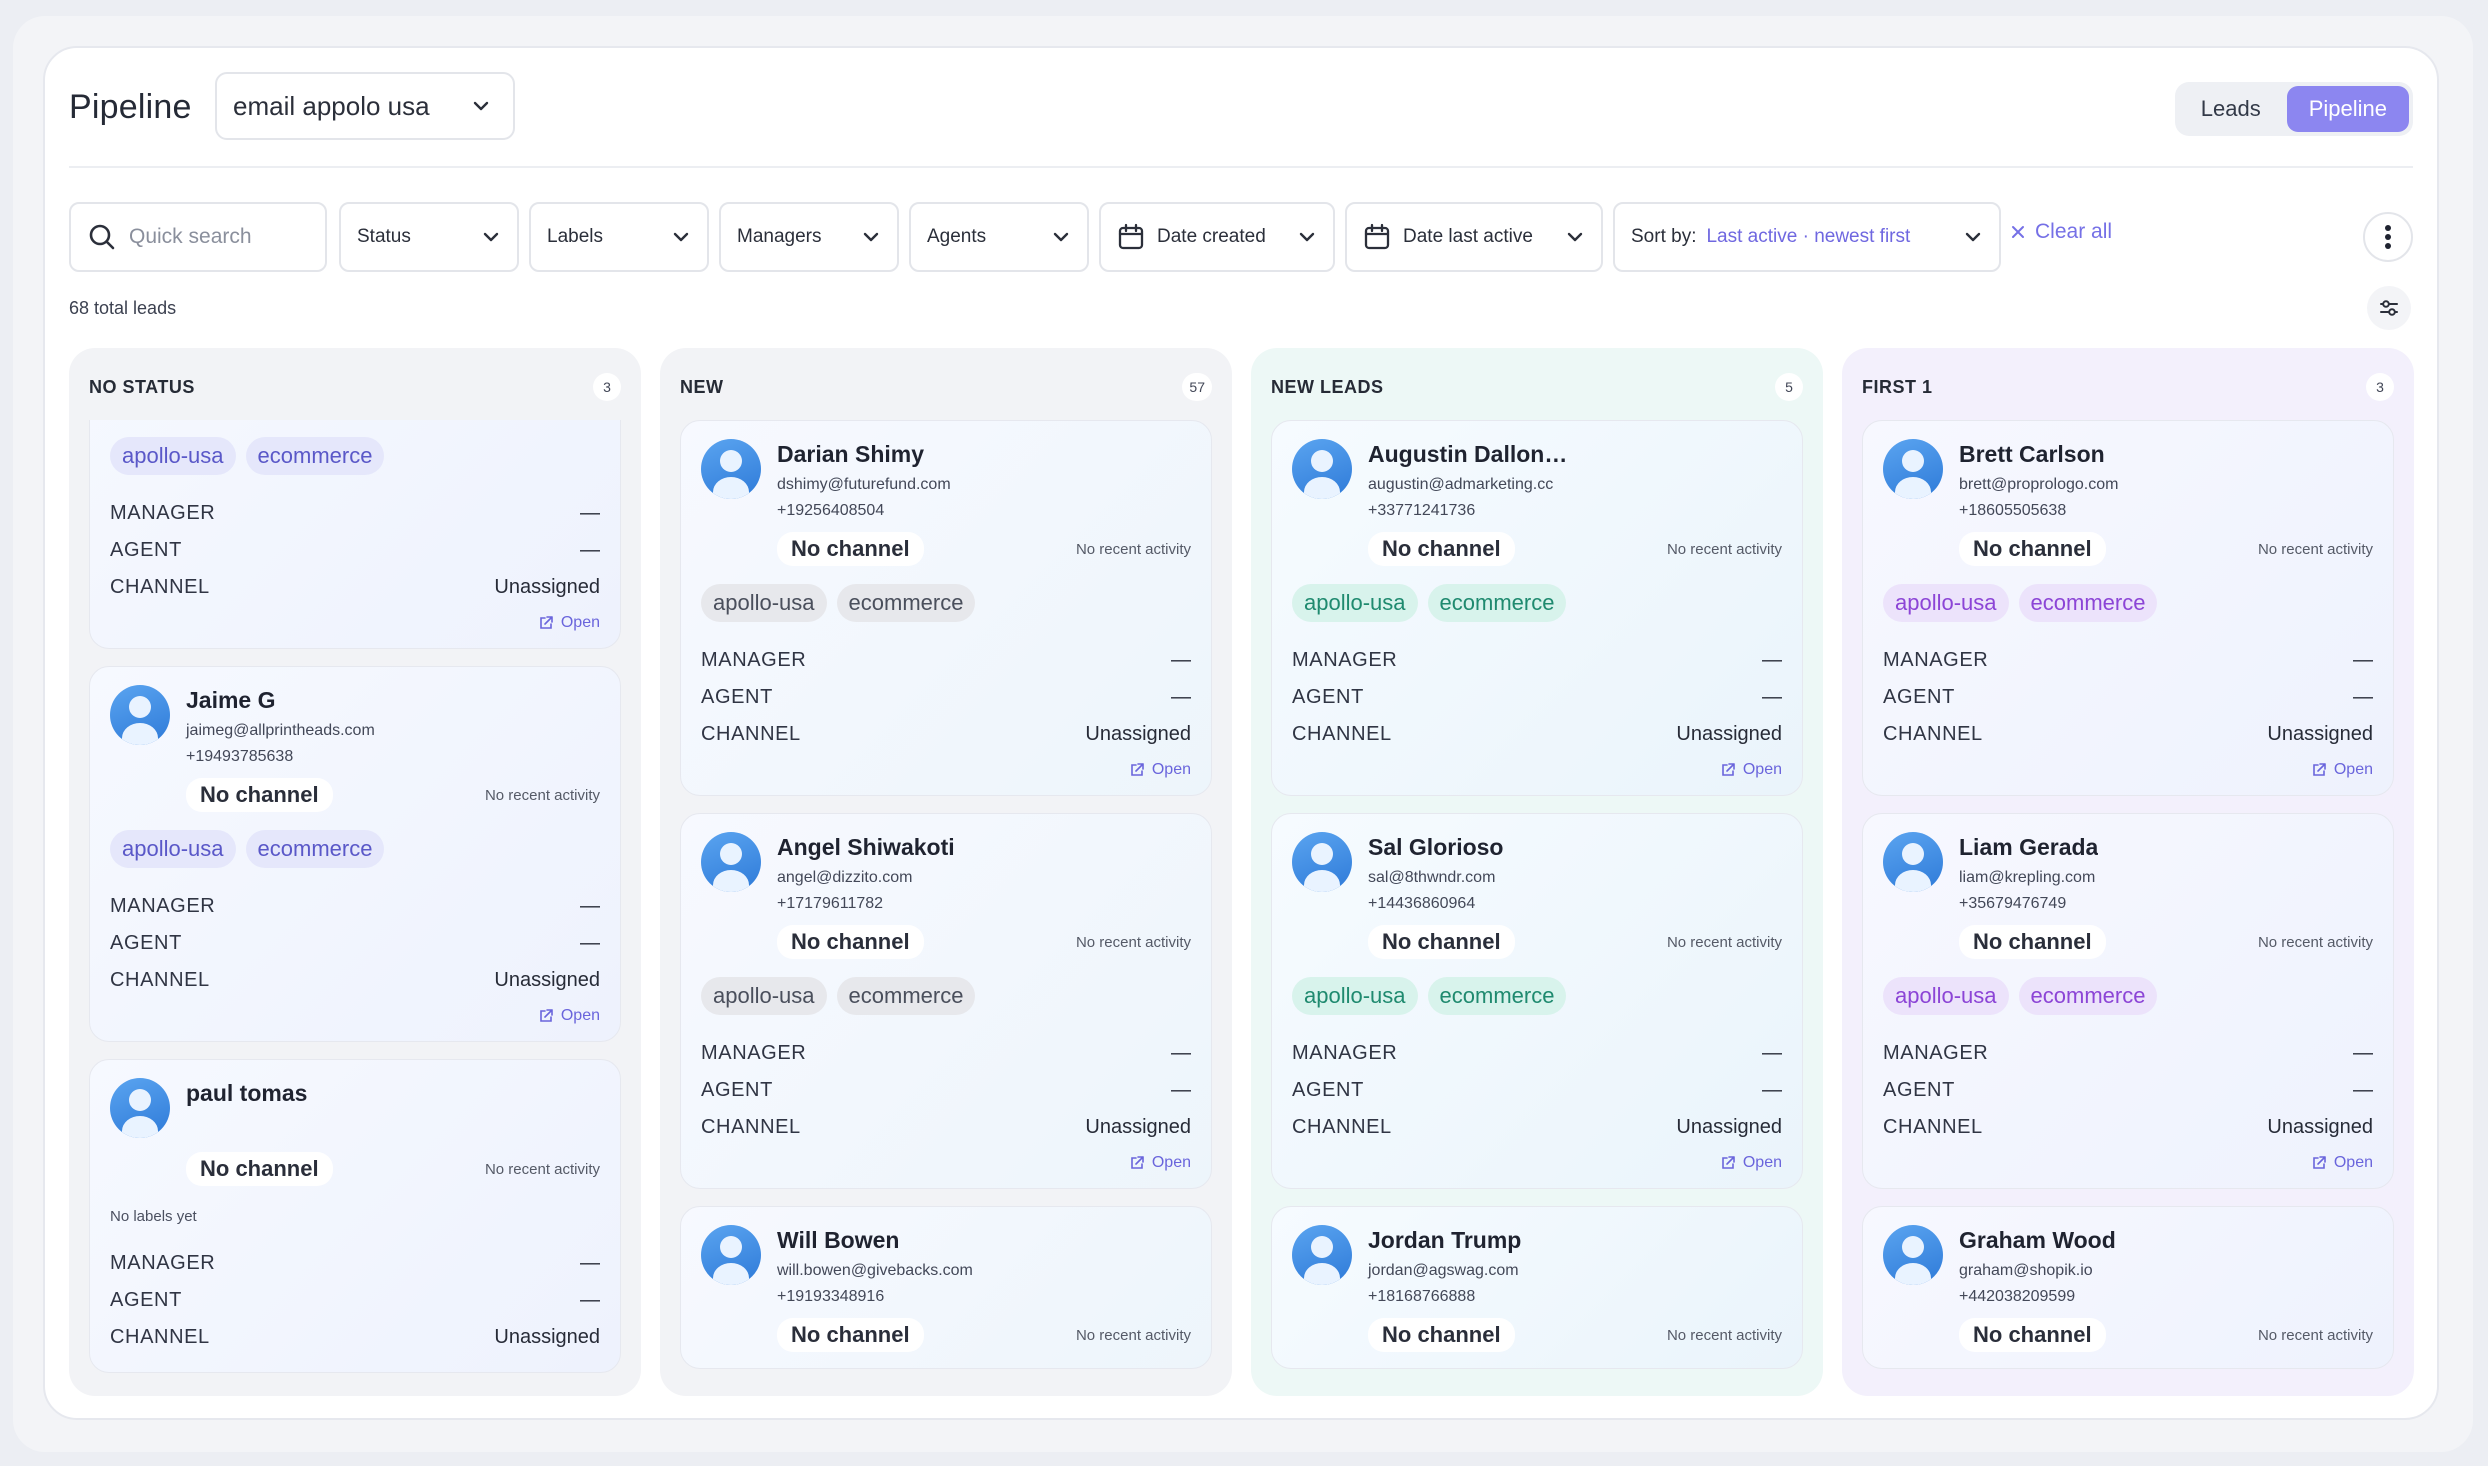 The height and width of the screenshot is (1466, 2488). I want to click on view-tab-leads: Leads, so click(2231, 109).